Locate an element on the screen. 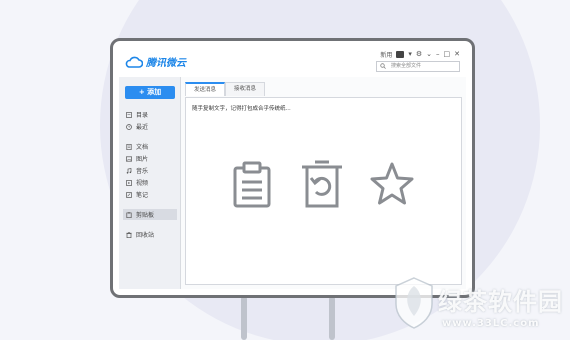 This screenshot has height=340, width=570. music-icon is located at coordinates (129, 170).